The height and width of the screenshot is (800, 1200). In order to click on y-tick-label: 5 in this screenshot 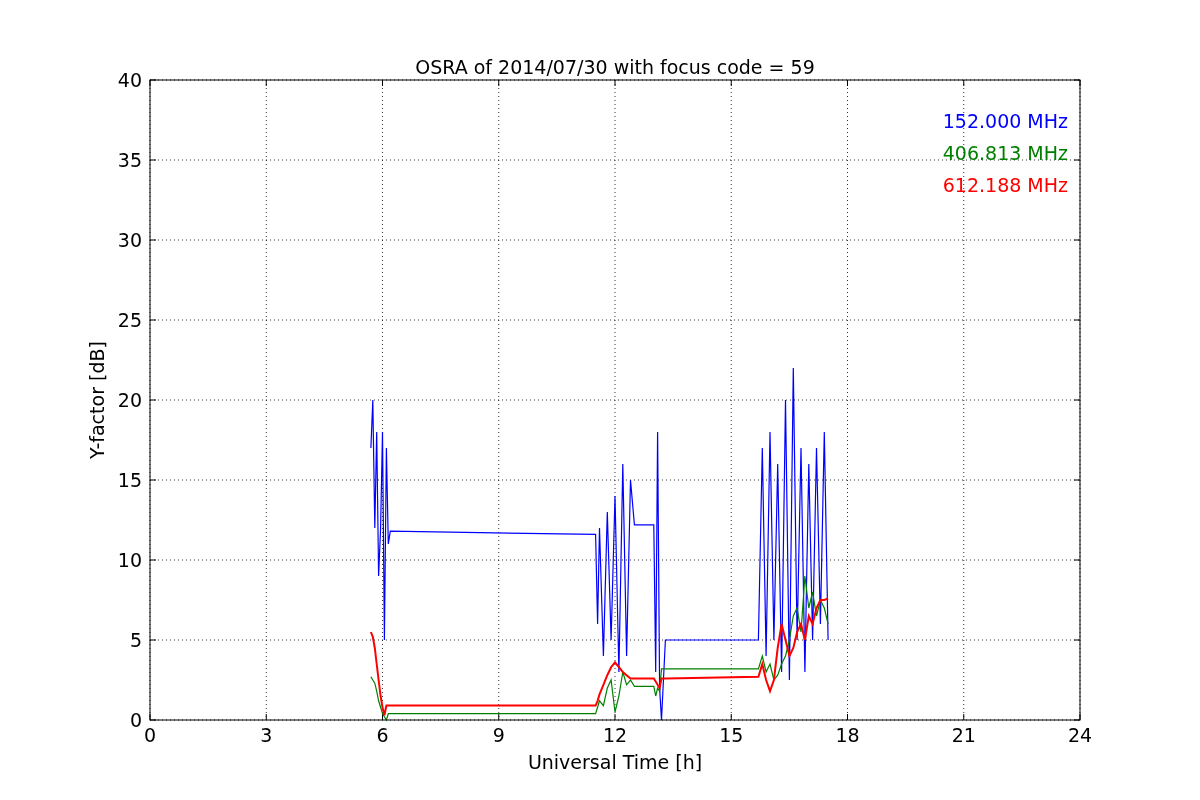, I will do `click(135, 640)`.